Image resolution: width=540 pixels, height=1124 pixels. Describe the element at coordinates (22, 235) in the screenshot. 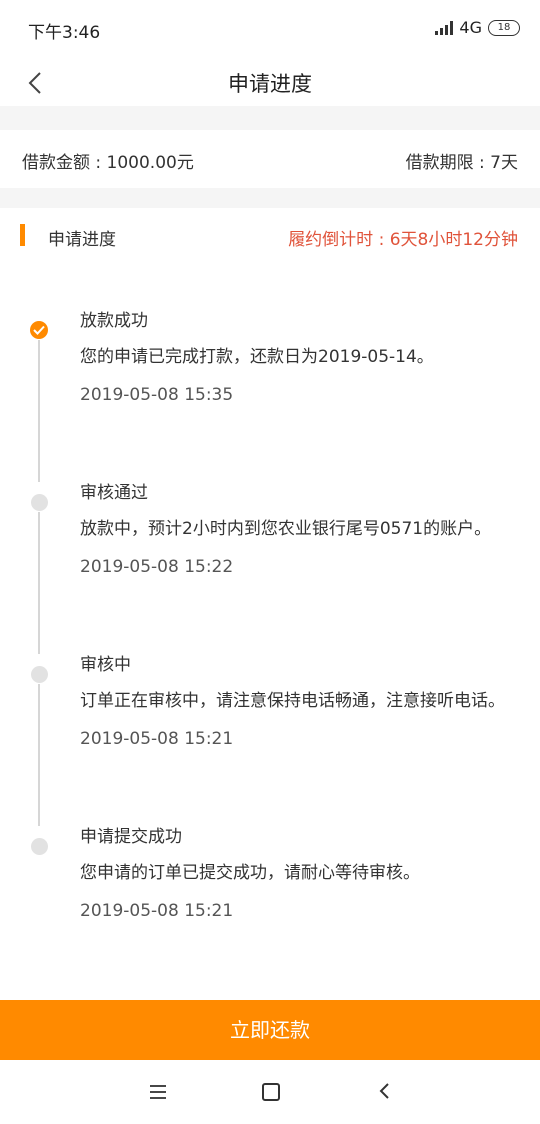

I see `section-accent-bar` at that location.